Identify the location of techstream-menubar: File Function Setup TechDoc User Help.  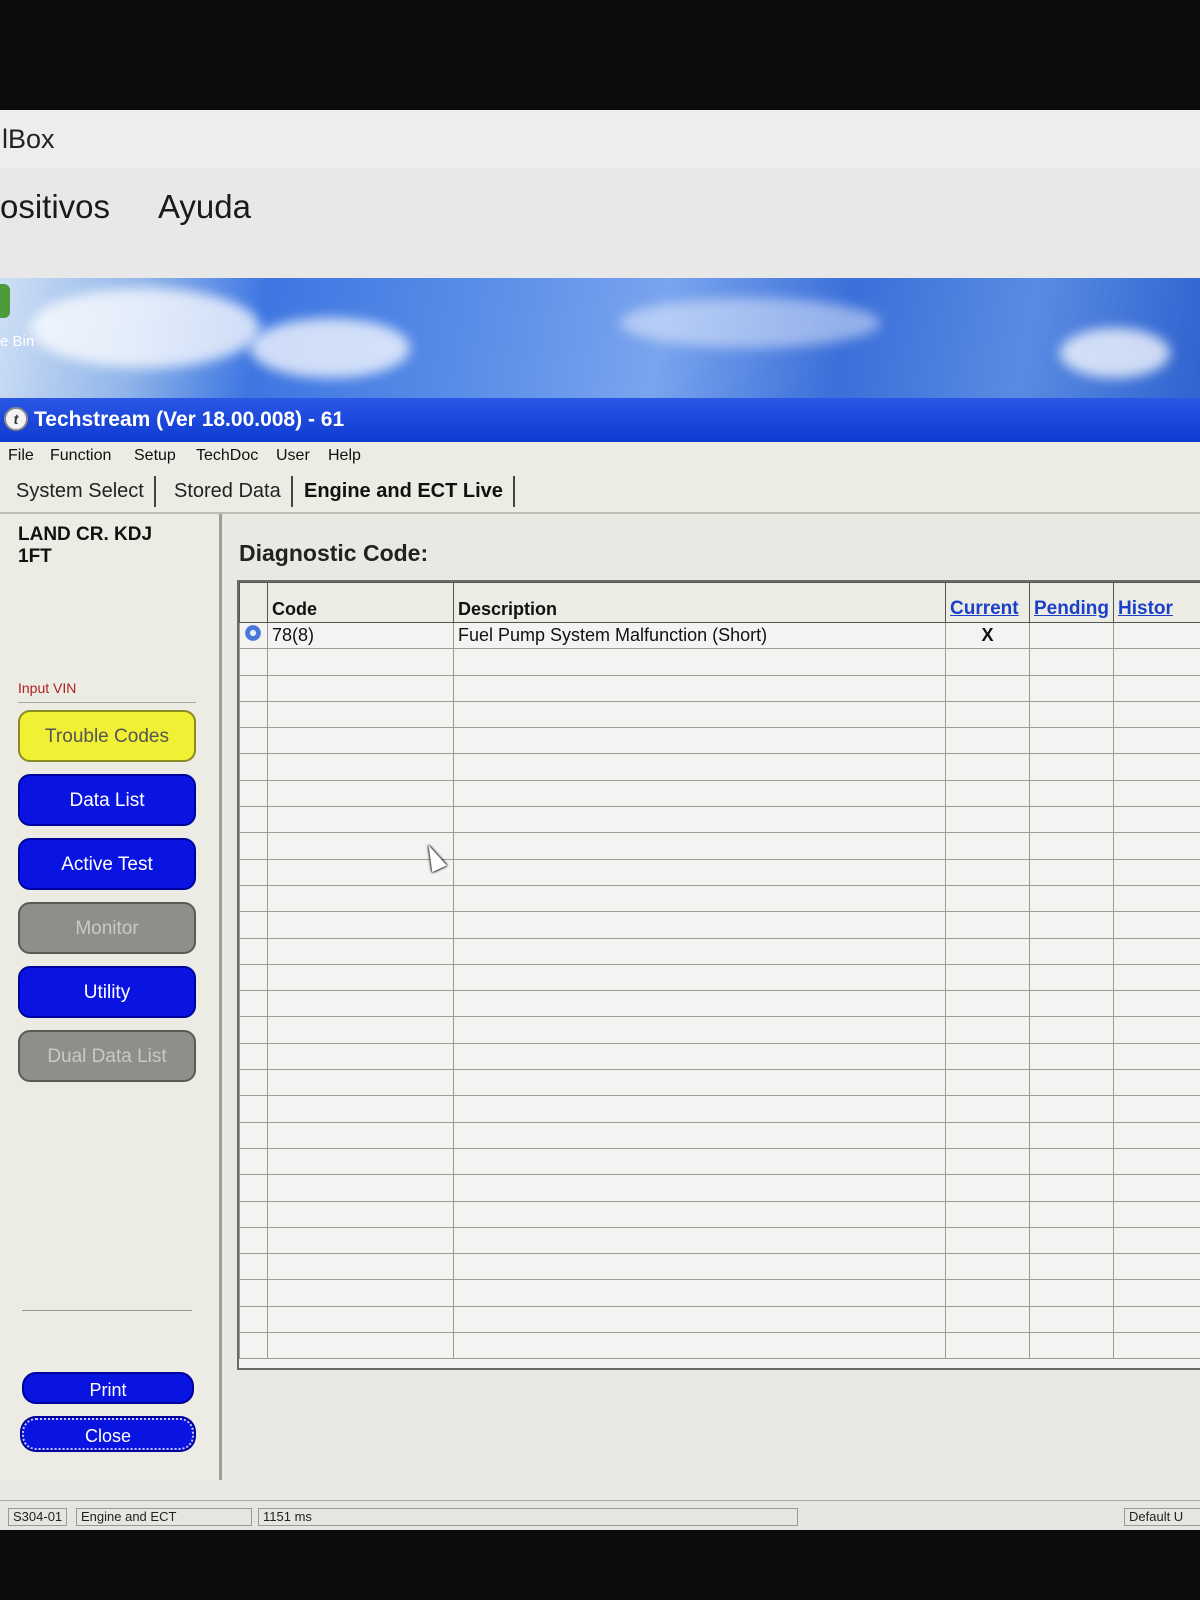
(600, 456).